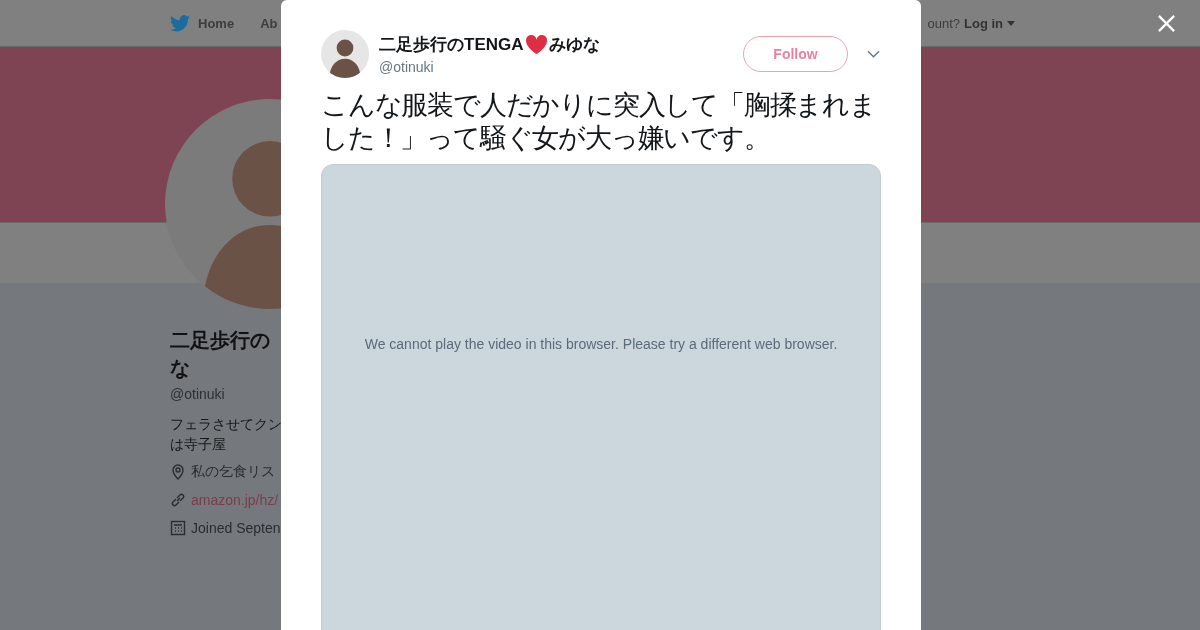 This screenshot has width=1200, height=630. What do you see at coordinates (574, 45) in the screenshot?
I see `user-name: みゆな` at bounding box center [574, 45].